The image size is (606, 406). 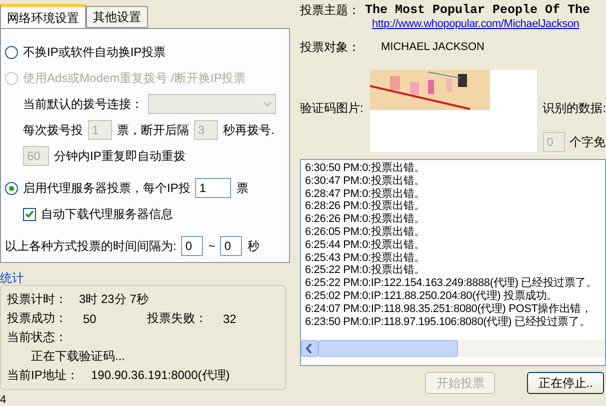 I want to click on group-title: 统计, so click(x=12, y=278).